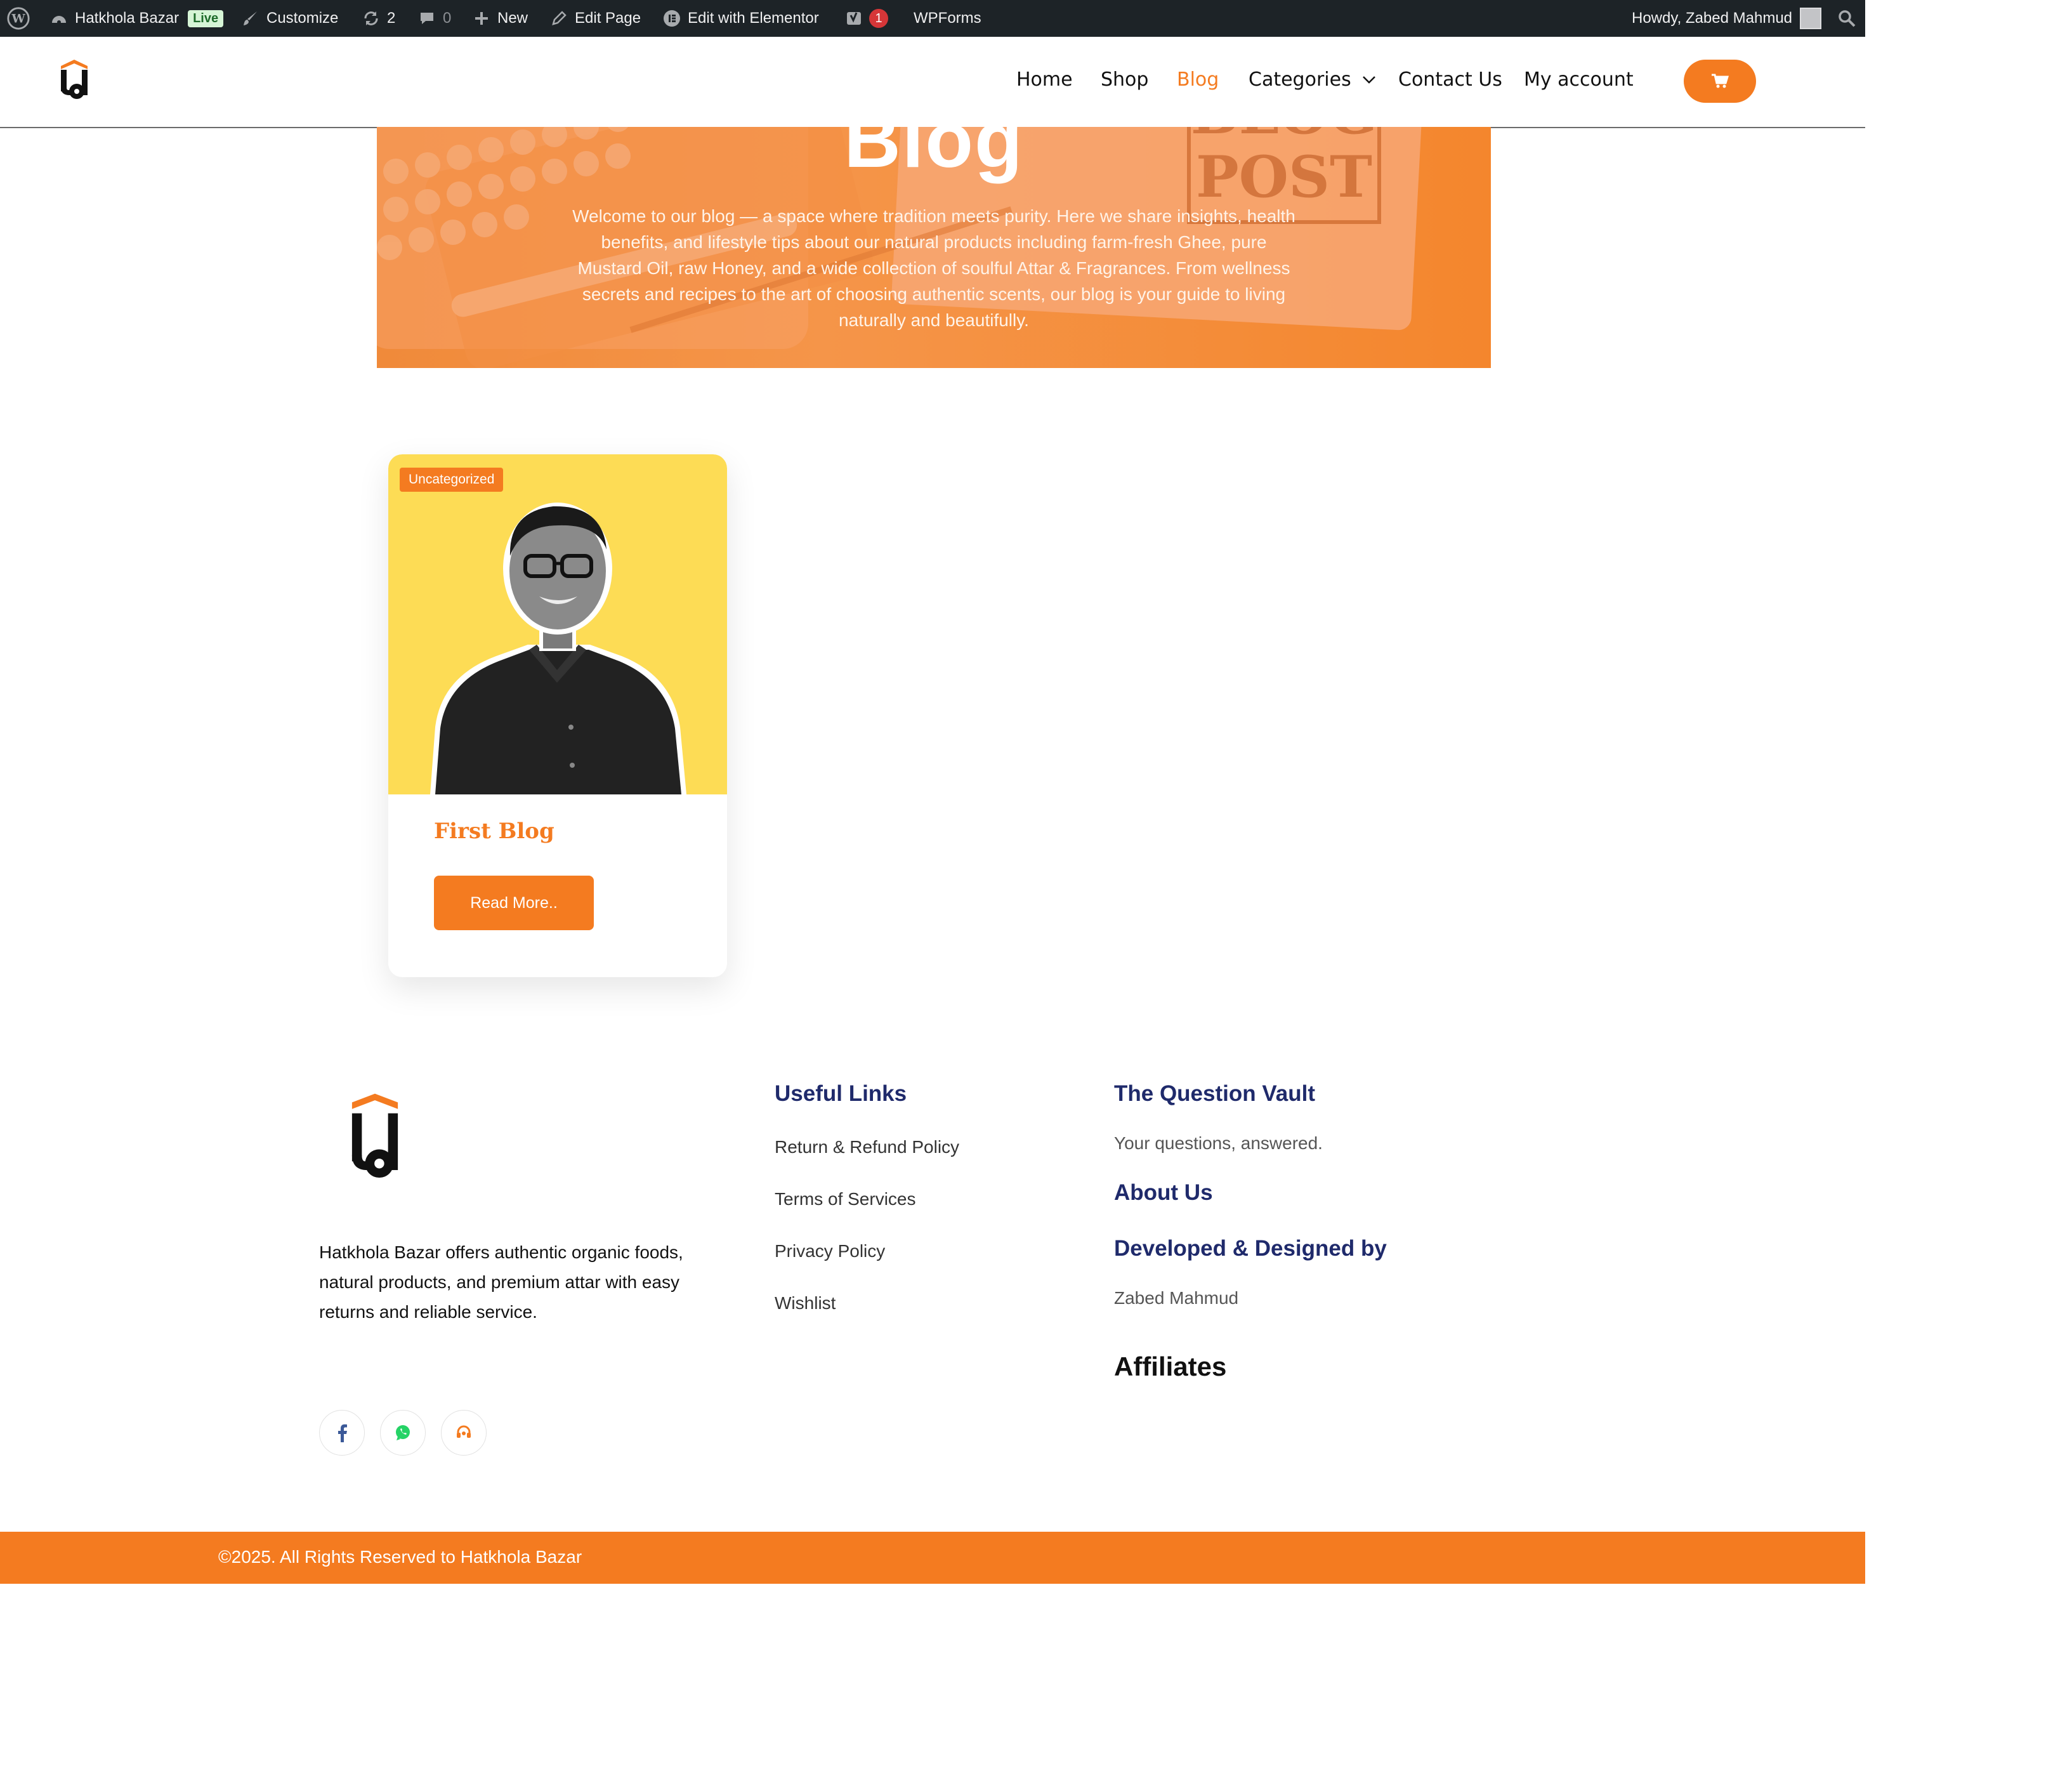 The width and height of the screenshot is (2072, 1783). What do you see at coordinates (74, 81) in the screenshot?
I see `site-logo` at bounding box center [74, 81].